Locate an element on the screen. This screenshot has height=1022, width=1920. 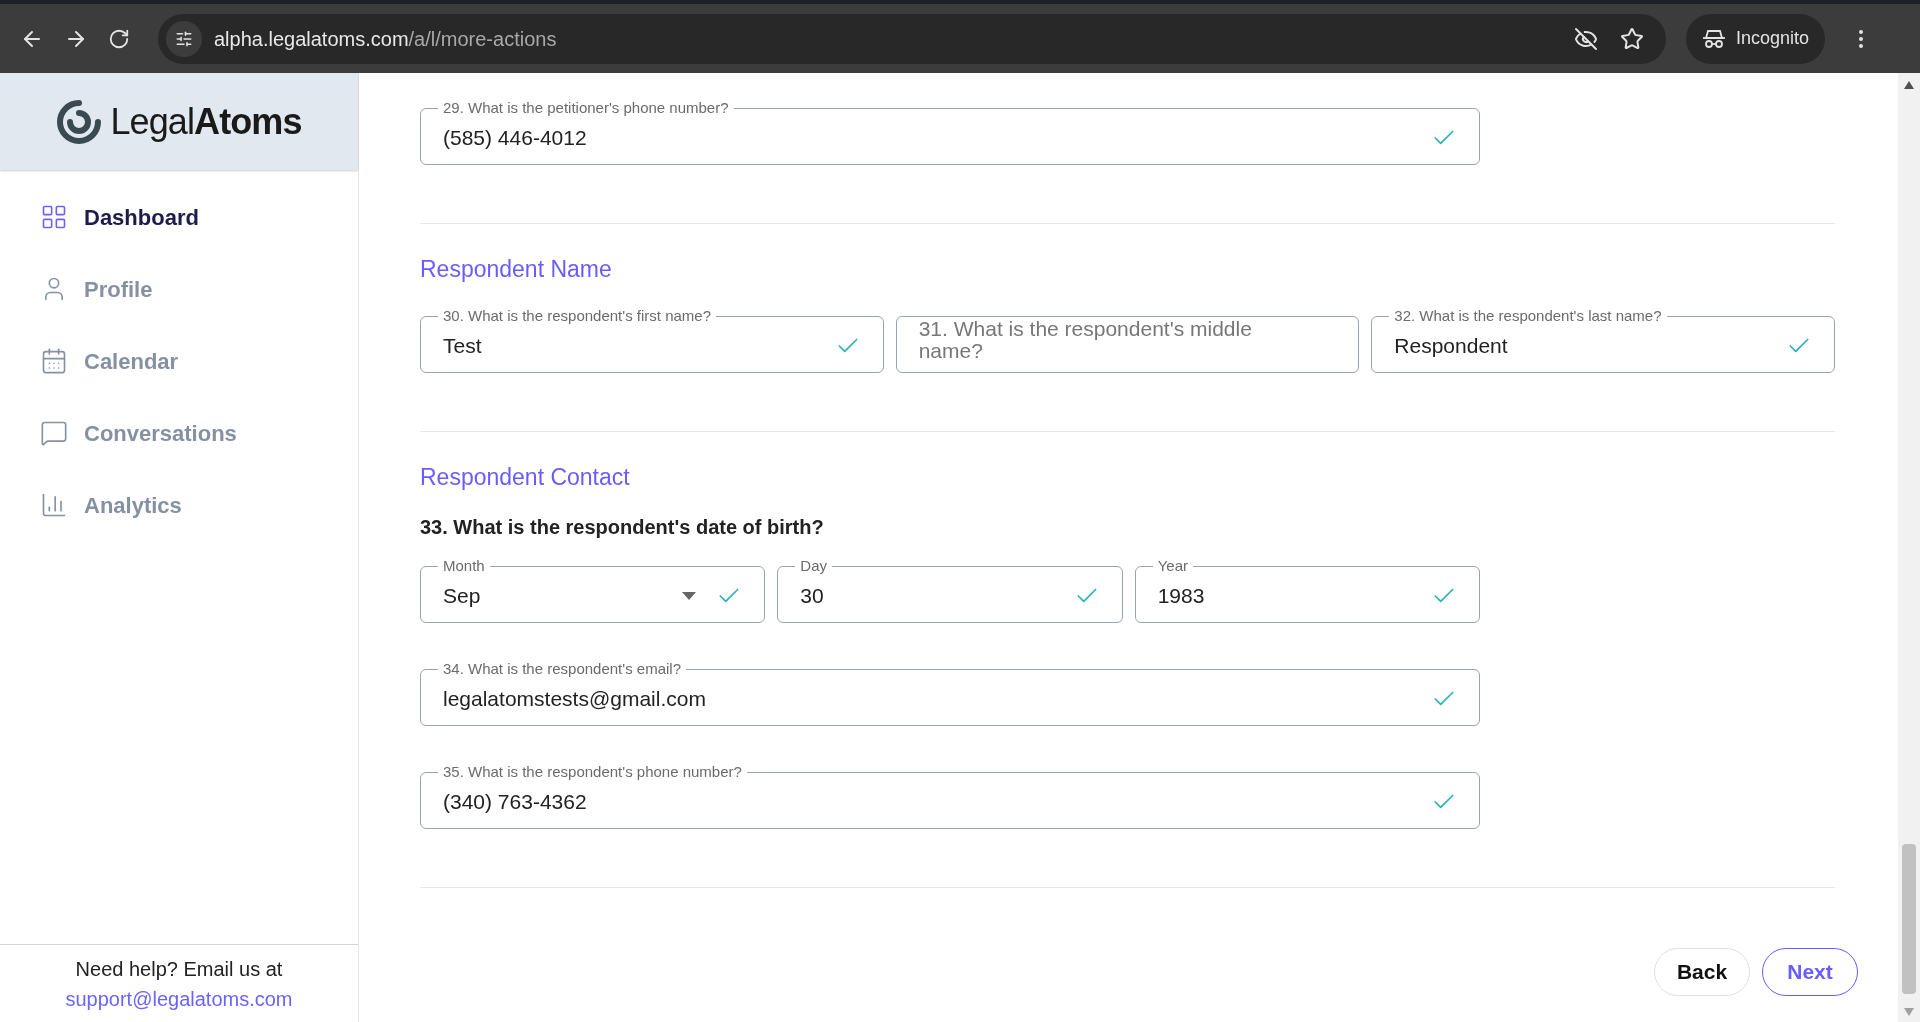
text-field: 34. What is the respondent's email? legalatomstests@gmail.com is located at coordinates (950, 693).